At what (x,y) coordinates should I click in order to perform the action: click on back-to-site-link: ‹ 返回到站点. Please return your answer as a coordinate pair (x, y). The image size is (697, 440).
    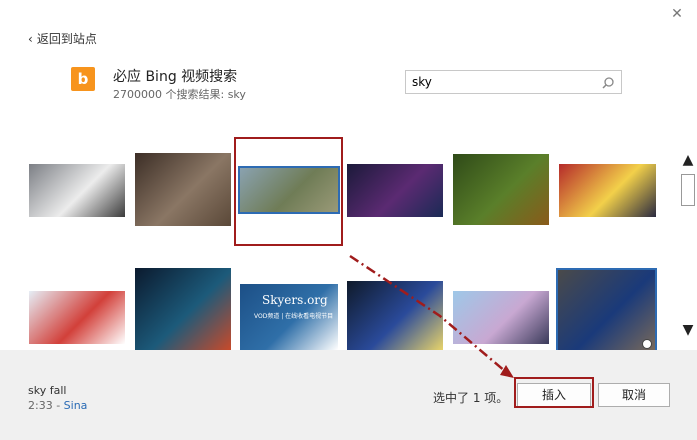
    Looking at the image, I should click on (62, 38).